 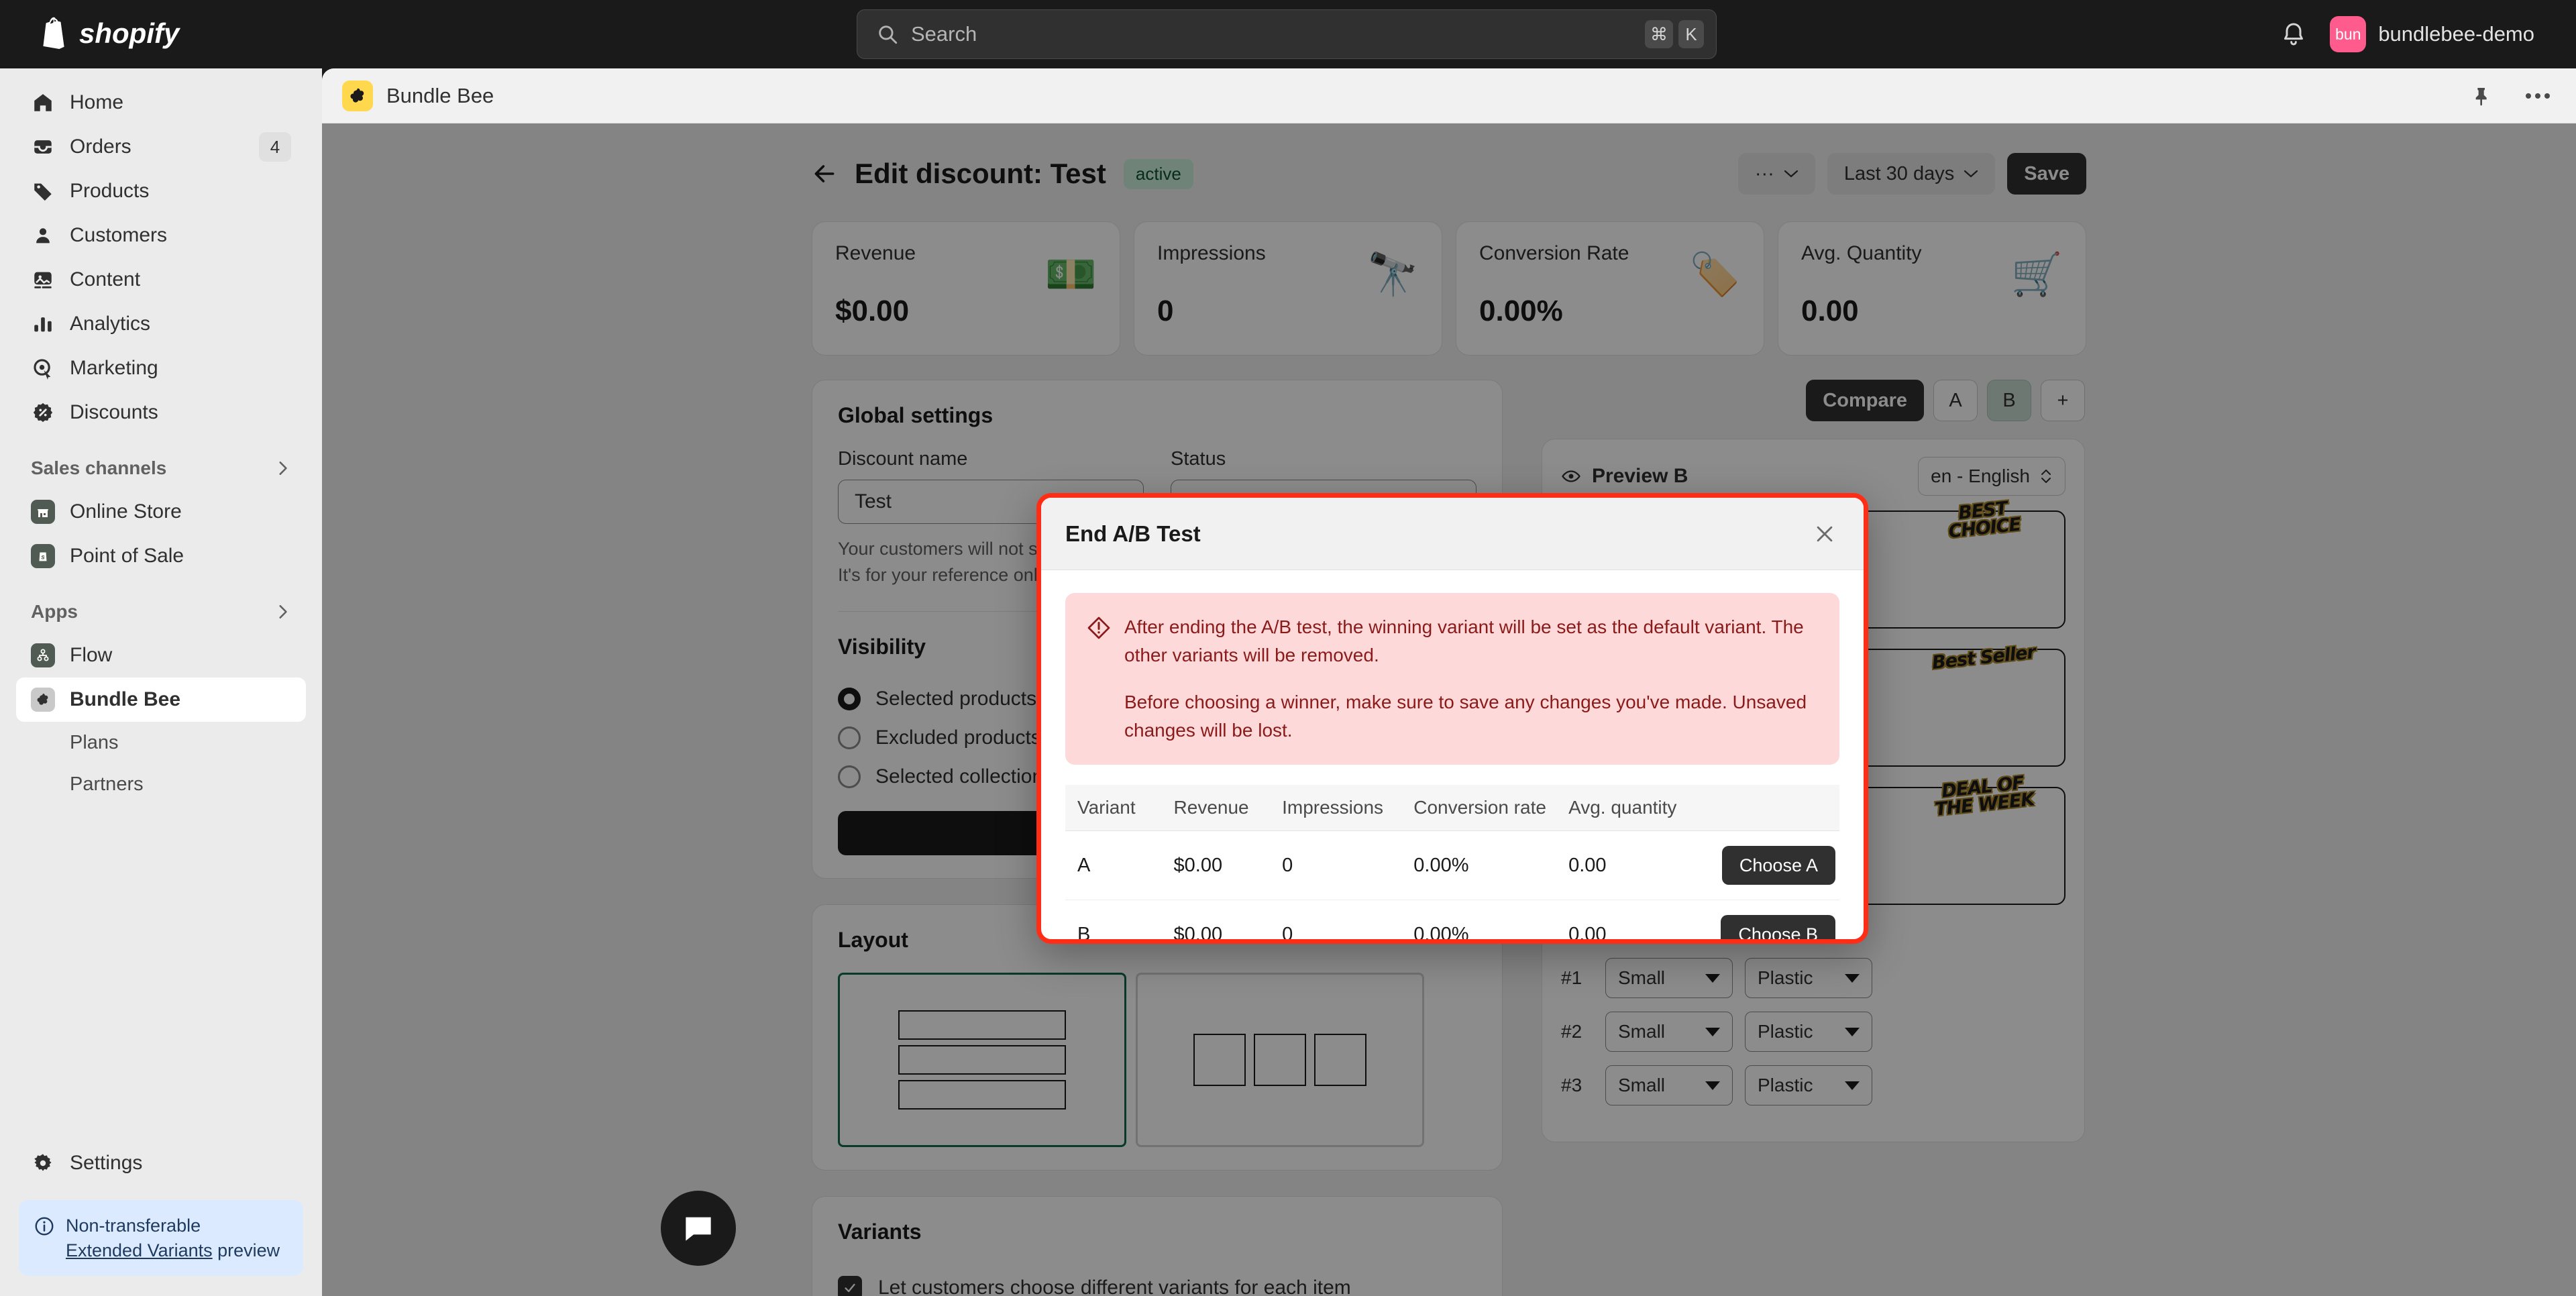 I want to click on sidebar-item-plans: Plans, so click(x=161, y=742).